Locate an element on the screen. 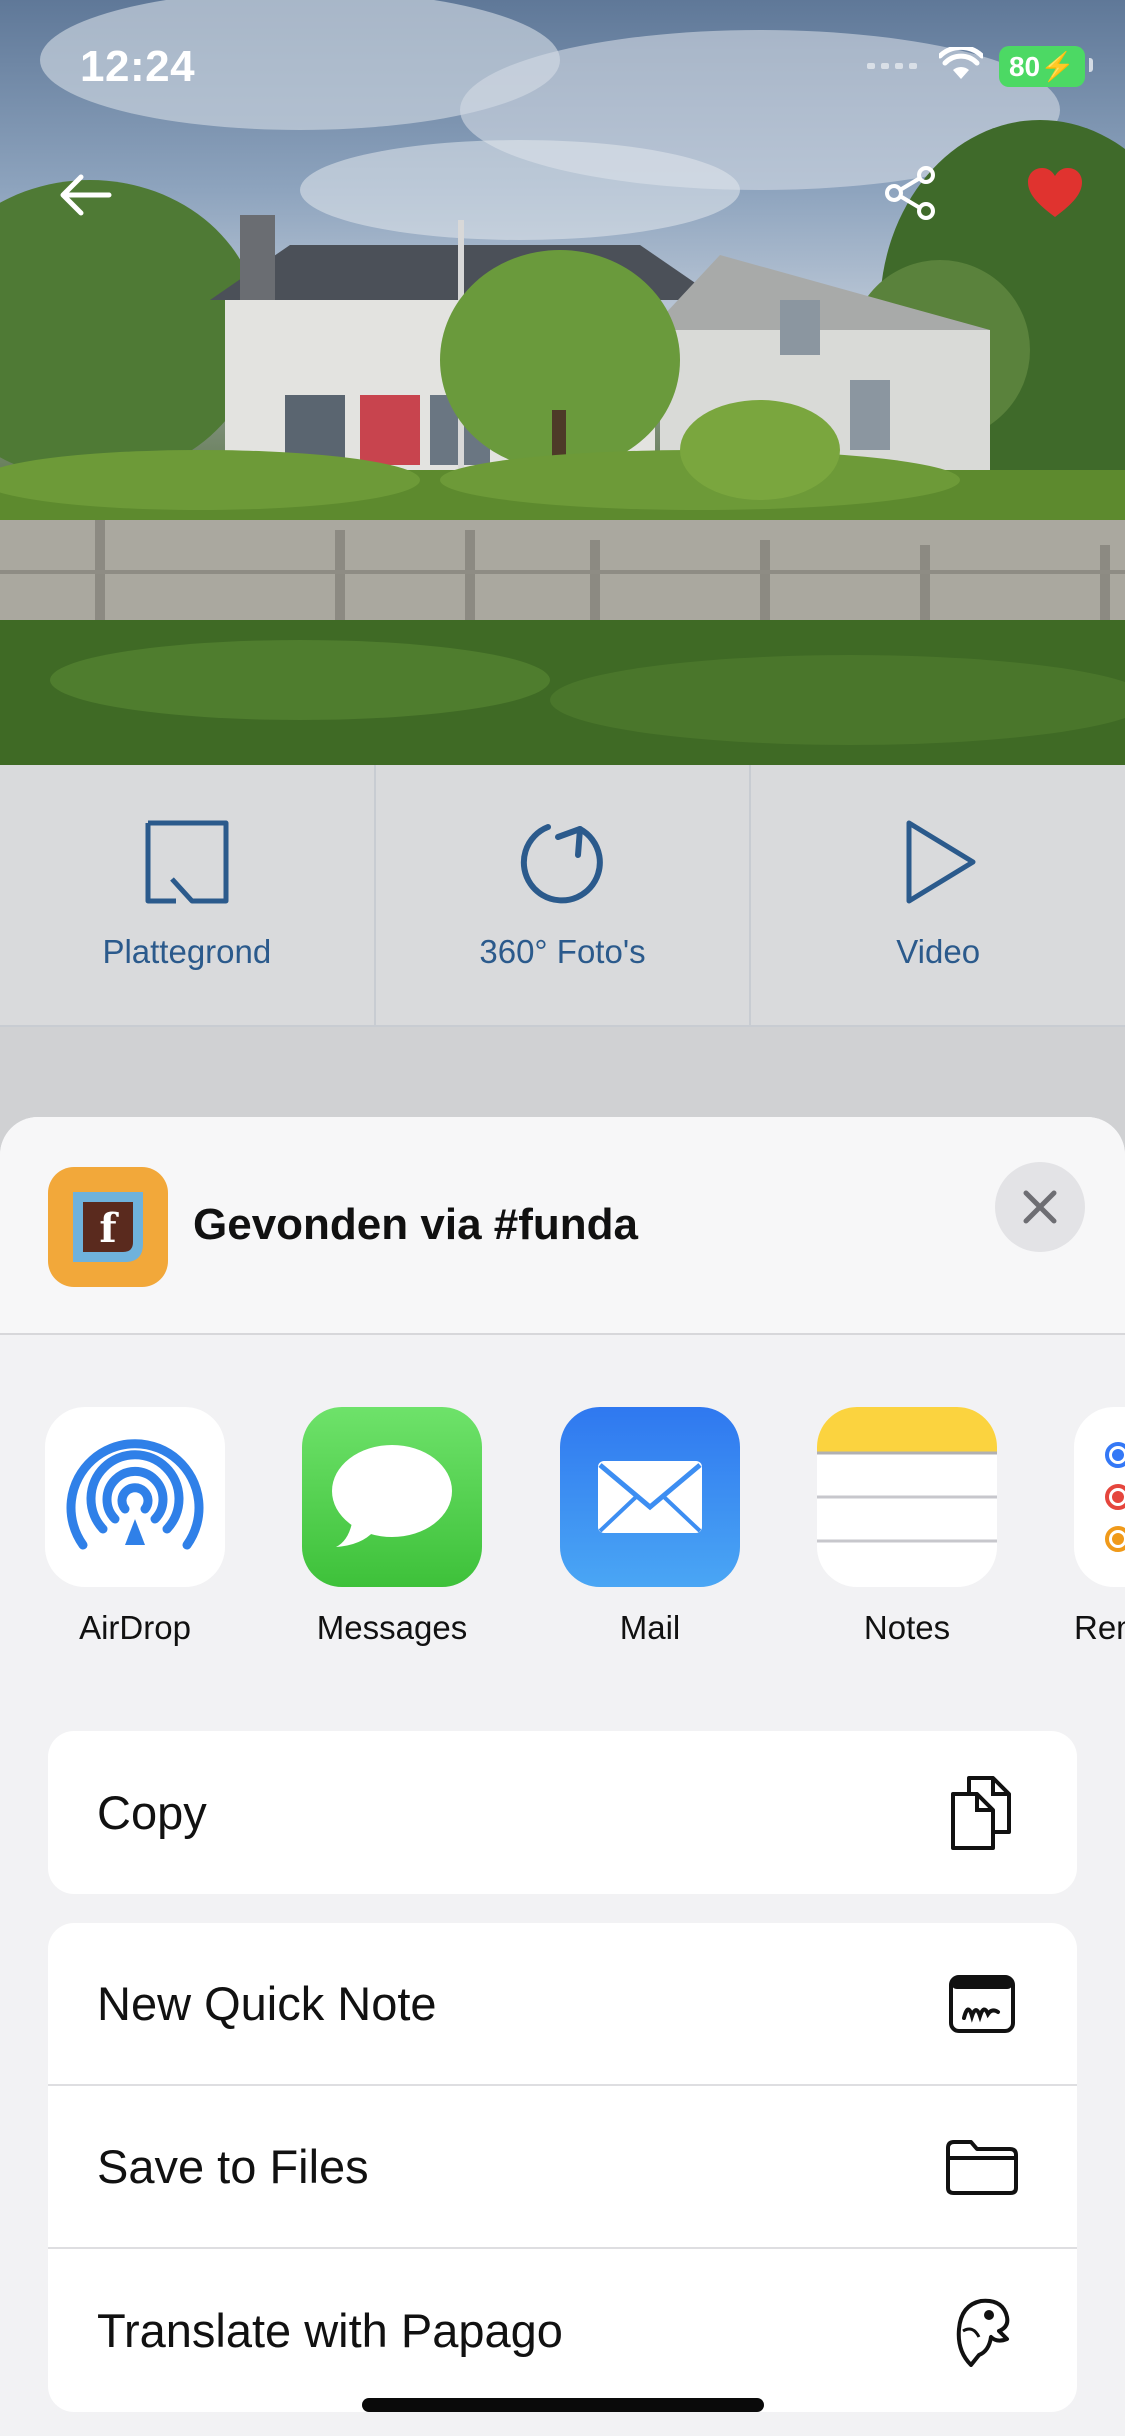  copy-icon is located at coordinates (982, 1813).